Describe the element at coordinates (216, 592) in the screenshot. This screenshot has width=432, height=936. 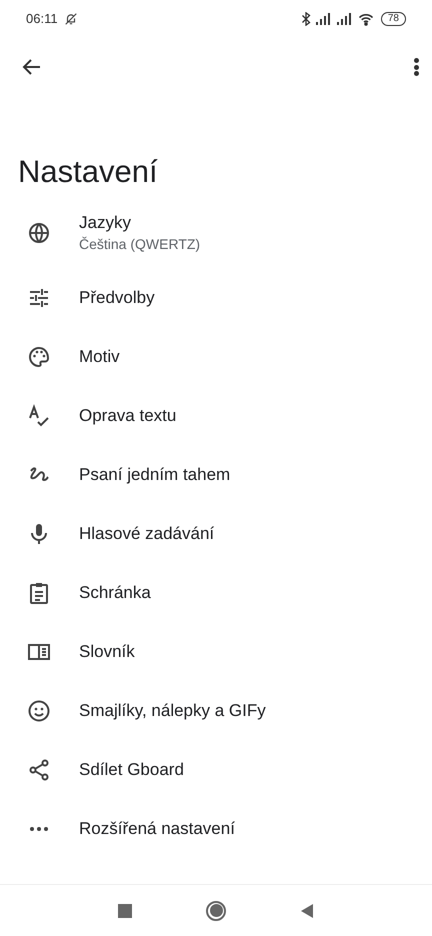
I see `settings-item: Schránka` at that location.